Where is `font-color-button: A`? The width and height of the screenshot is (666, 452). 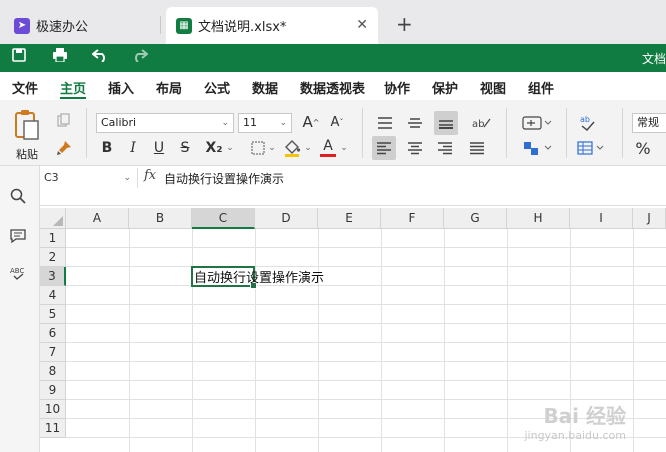 font-color-button: A is located at coordinates (328, 147).